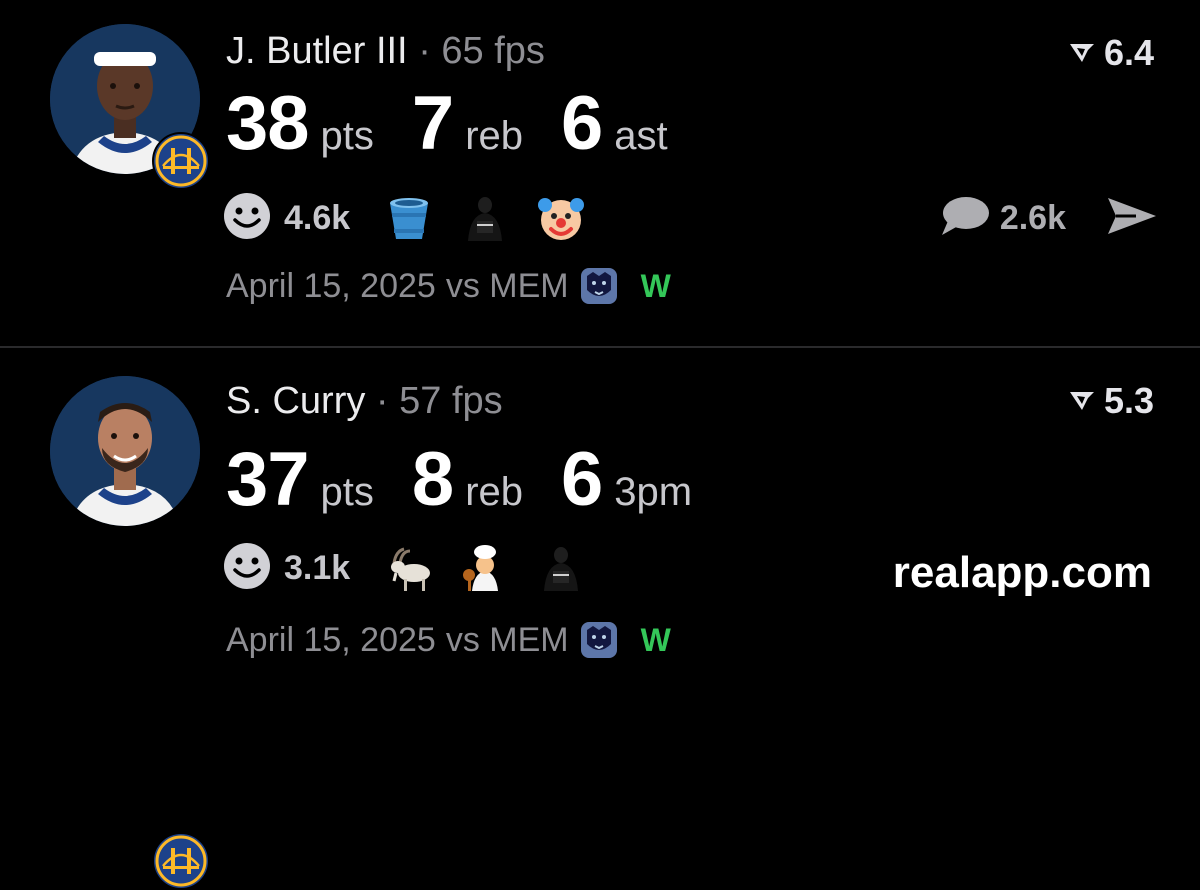 This screenshot has width=1200, height=890. I want to click on stat-points-value: 37, so click(268, 479).